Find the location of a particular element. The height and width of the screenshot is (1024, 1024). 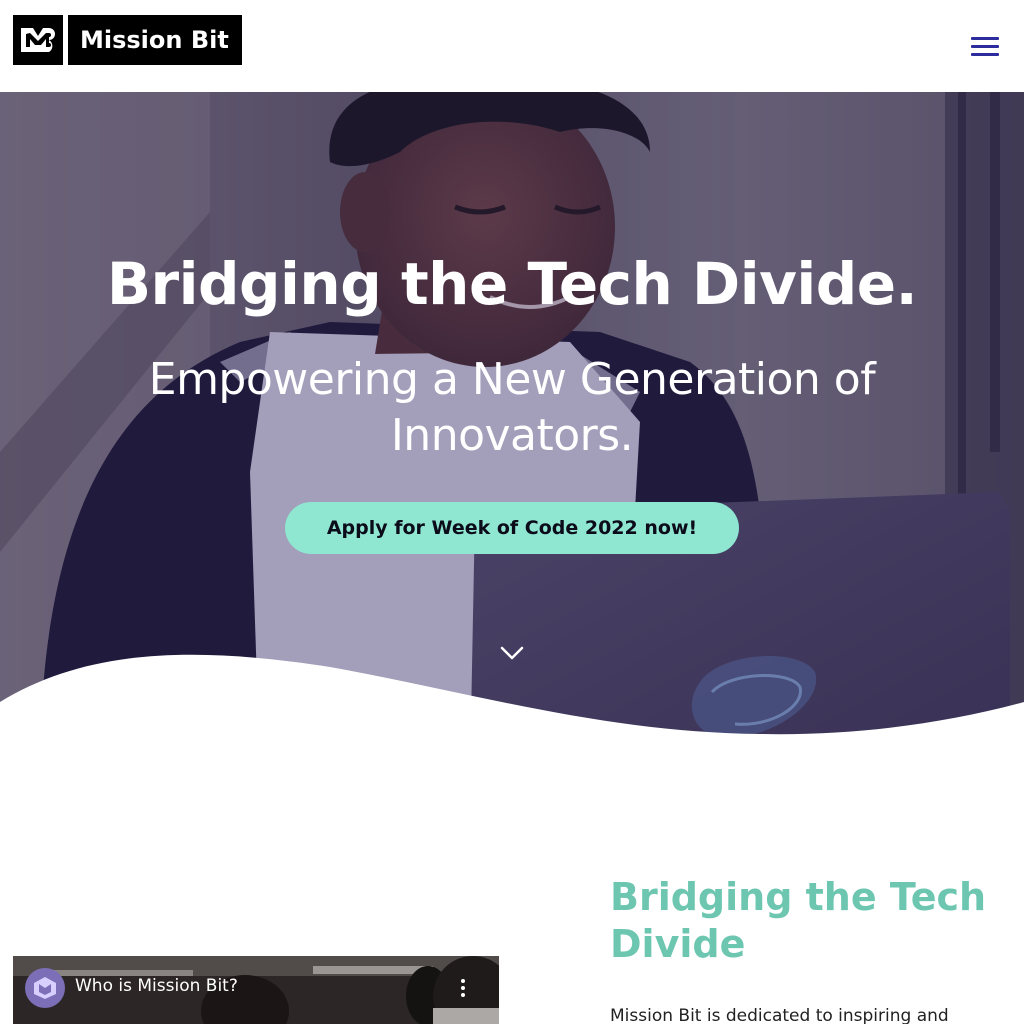

video-embed: Who is Mission Bit? is located at coordinates (256, 990).